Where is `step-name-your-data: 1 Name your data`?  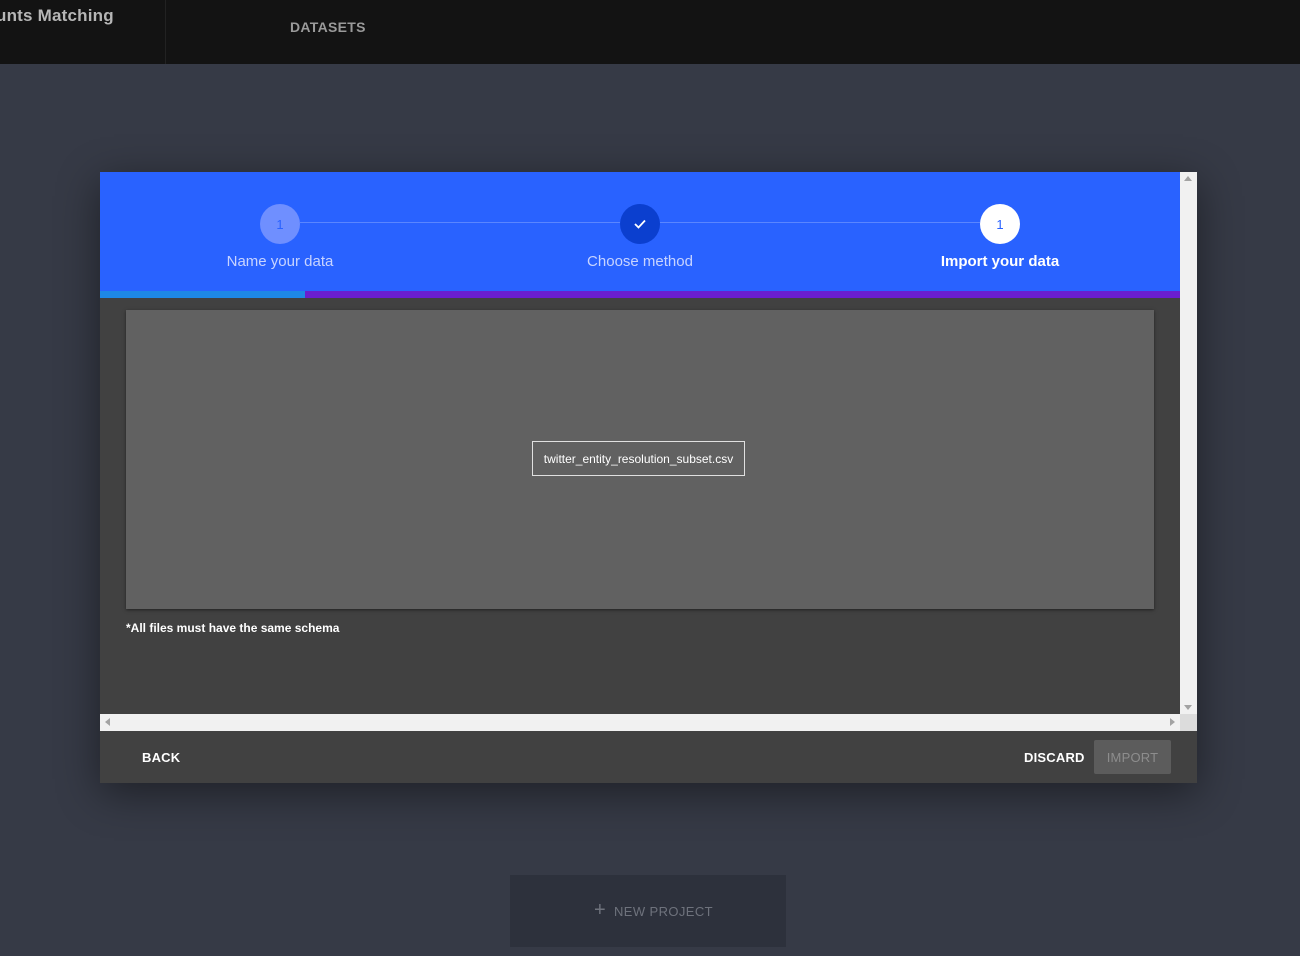 step-name-your-data: 1 Name your data is located at coordinates (280, 237).